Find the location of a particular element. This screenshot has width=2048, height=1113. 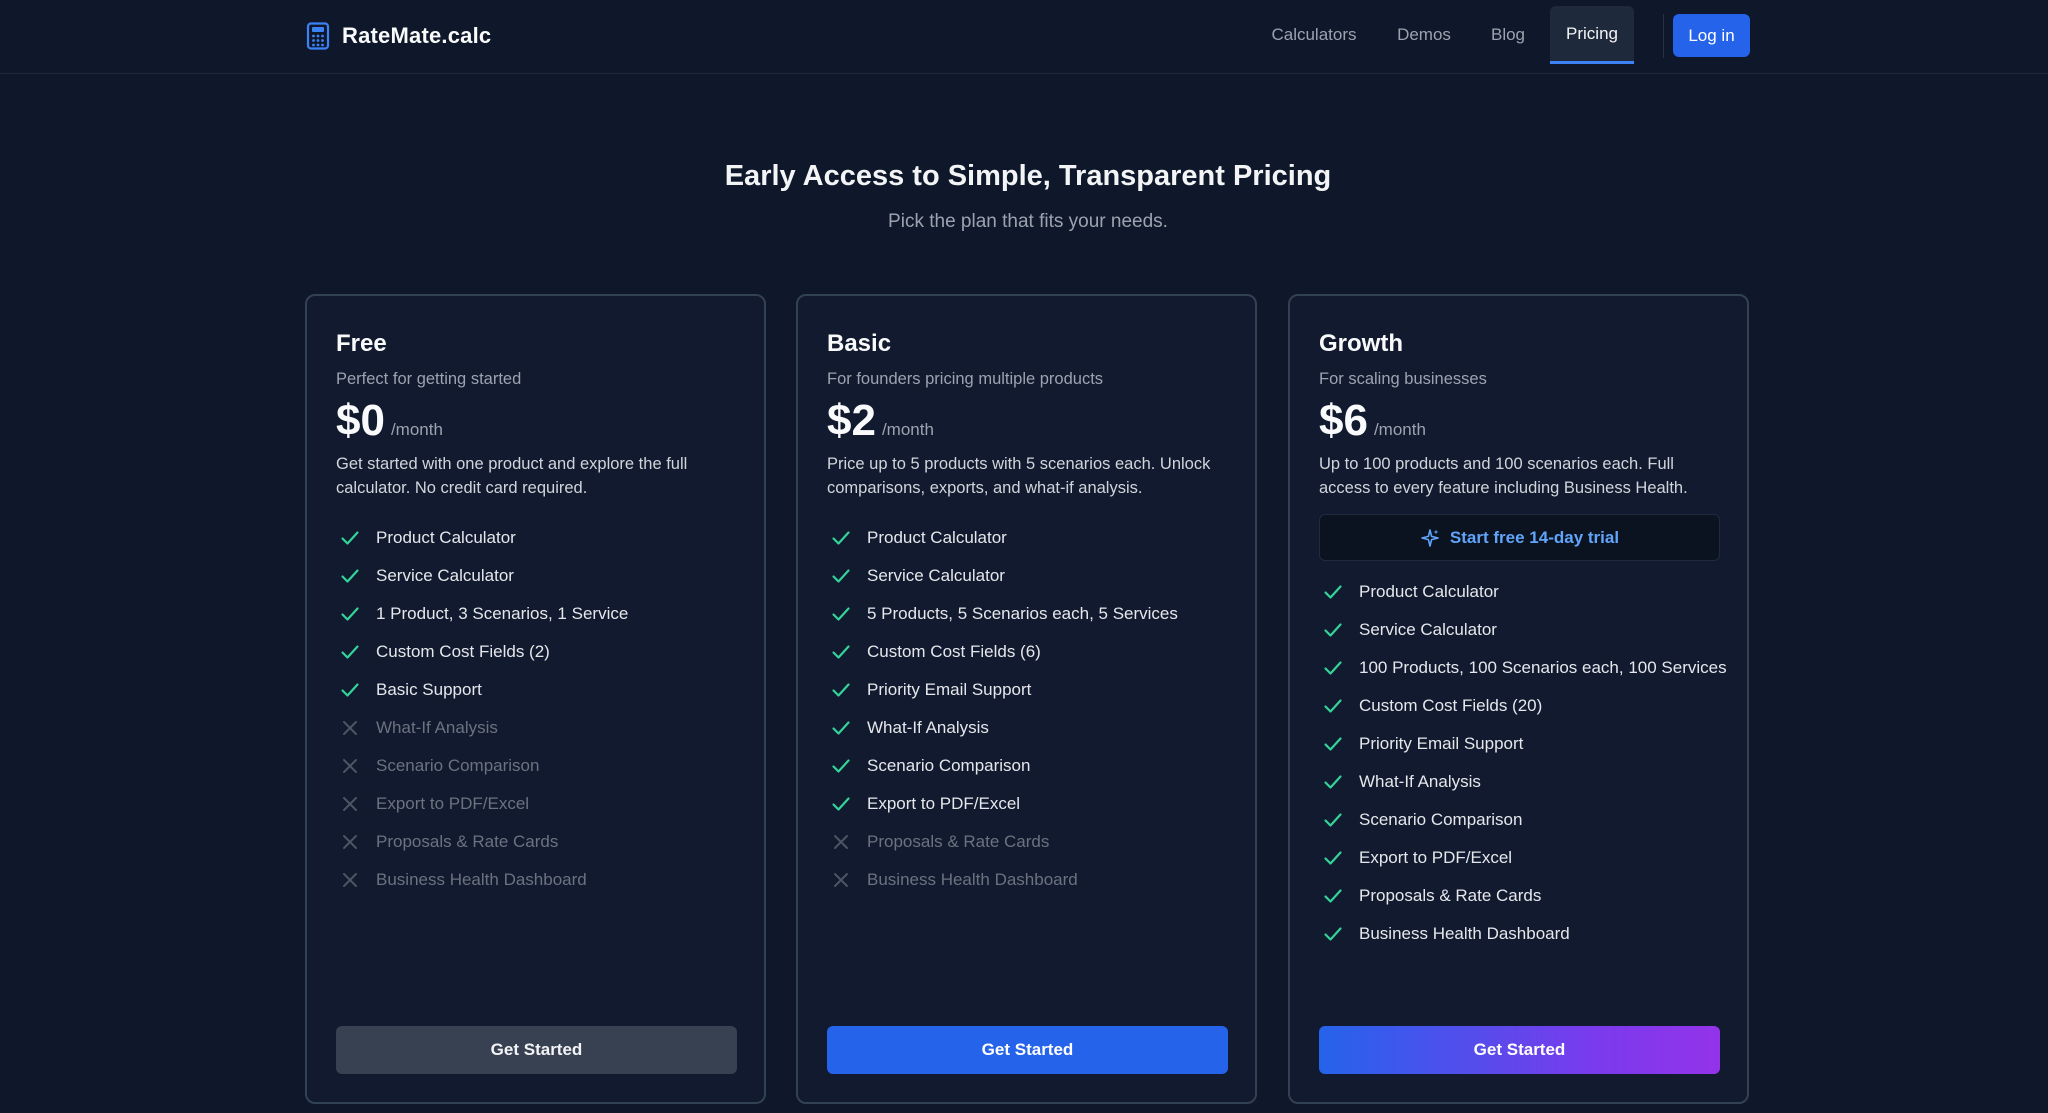

brand-logo: RateMate.calc is located at coordinates (398, 36).